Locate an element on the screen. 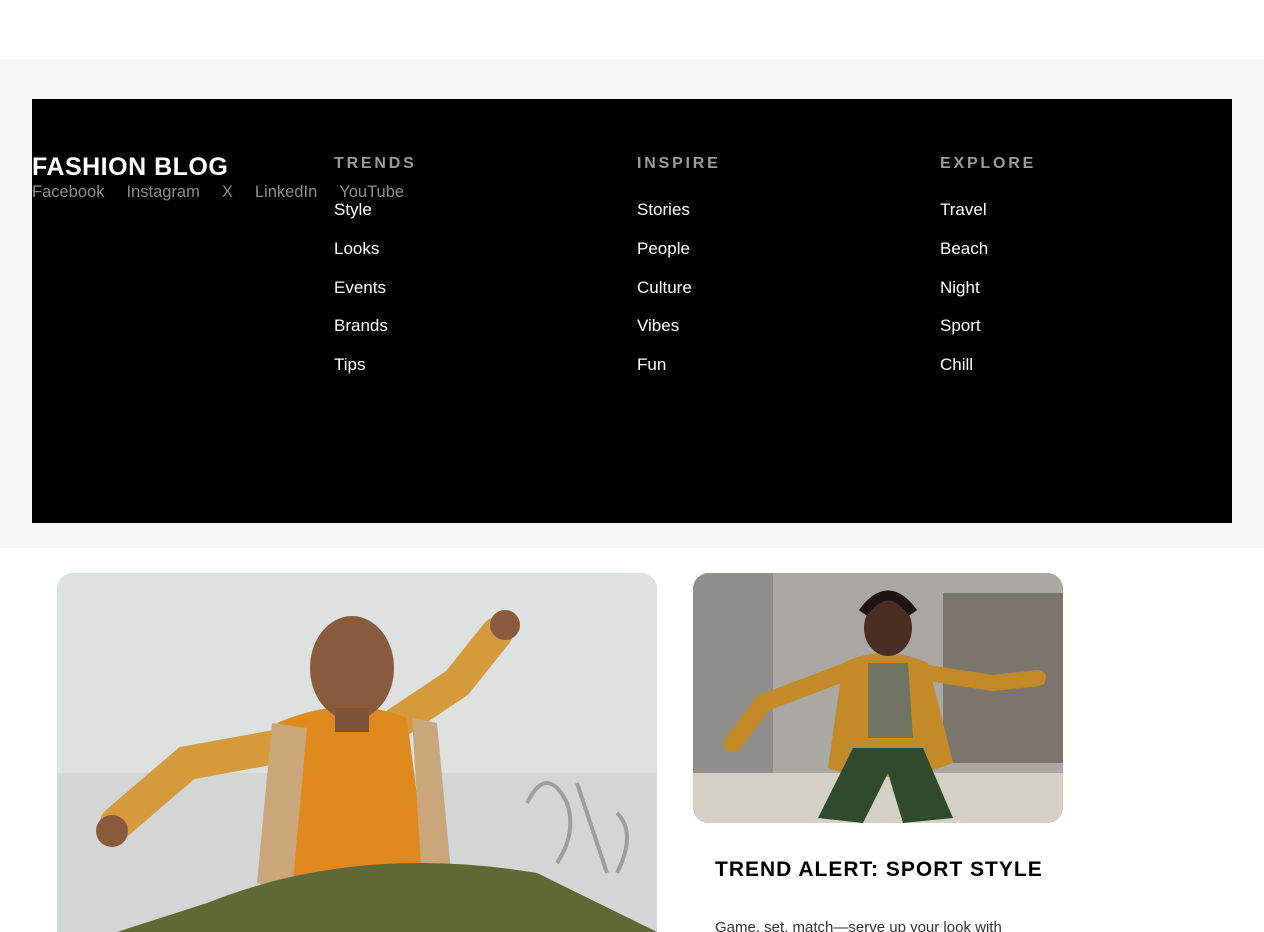 The width and height of the screenshot is (1264, 932). footer-link: Night is located at coordinates (1065, 297).